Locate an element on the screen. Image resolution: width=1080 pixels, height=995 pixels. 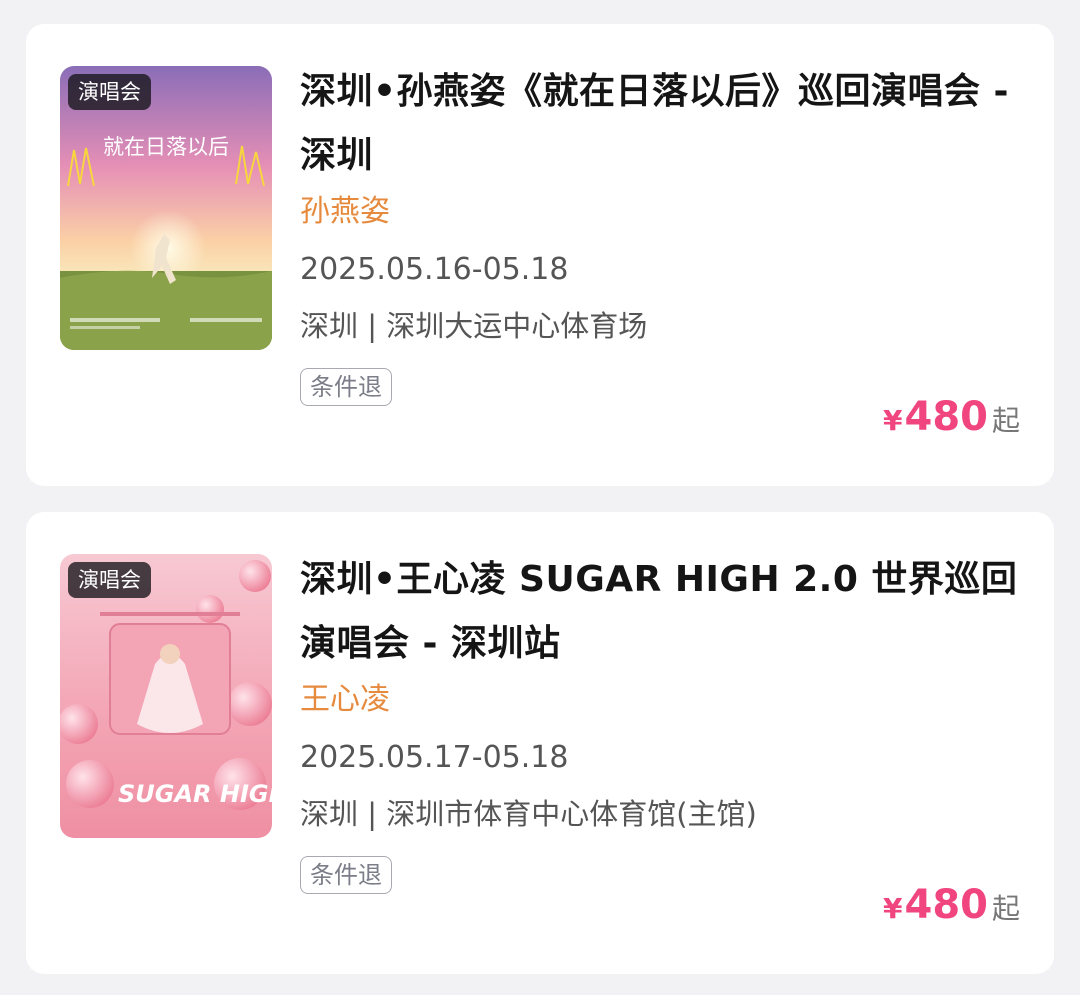
poster-title-text: SUGAR HIGH is located at coordinates (195, 794).